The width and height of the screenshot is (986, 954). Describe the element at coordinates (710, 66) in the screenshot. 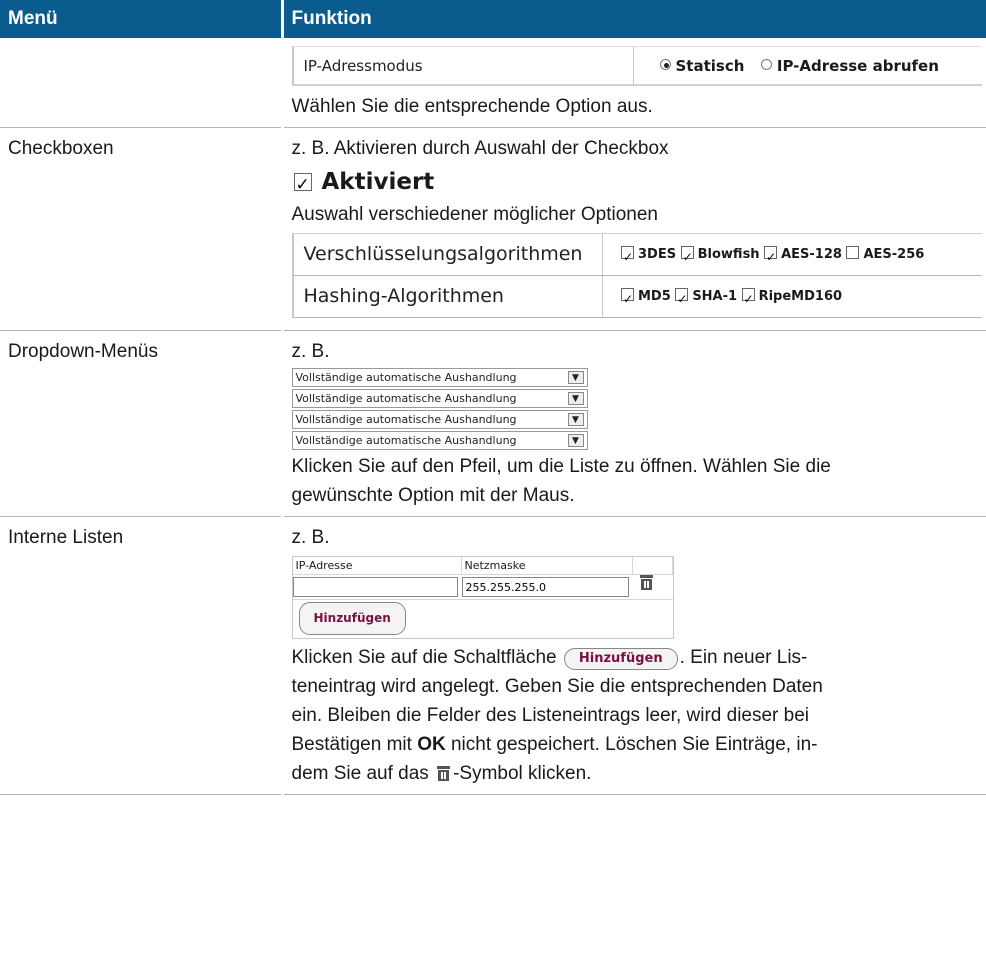

I see `option-static-label: Statisch` at that location.